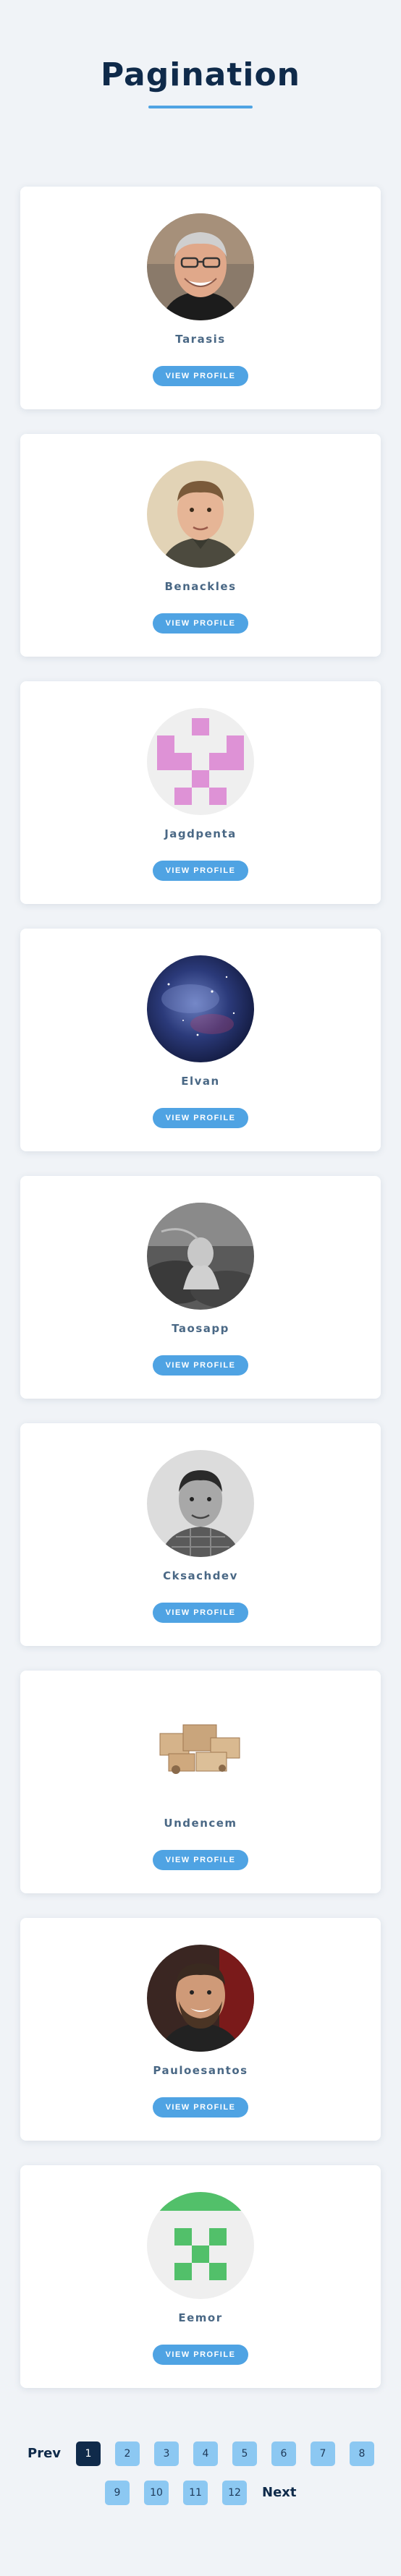 The height and width of the screenshot is (2576, 401). Describe the element at coordinates (128, 2453) in the screenshot. I see `page-button-2: 2` at that location.